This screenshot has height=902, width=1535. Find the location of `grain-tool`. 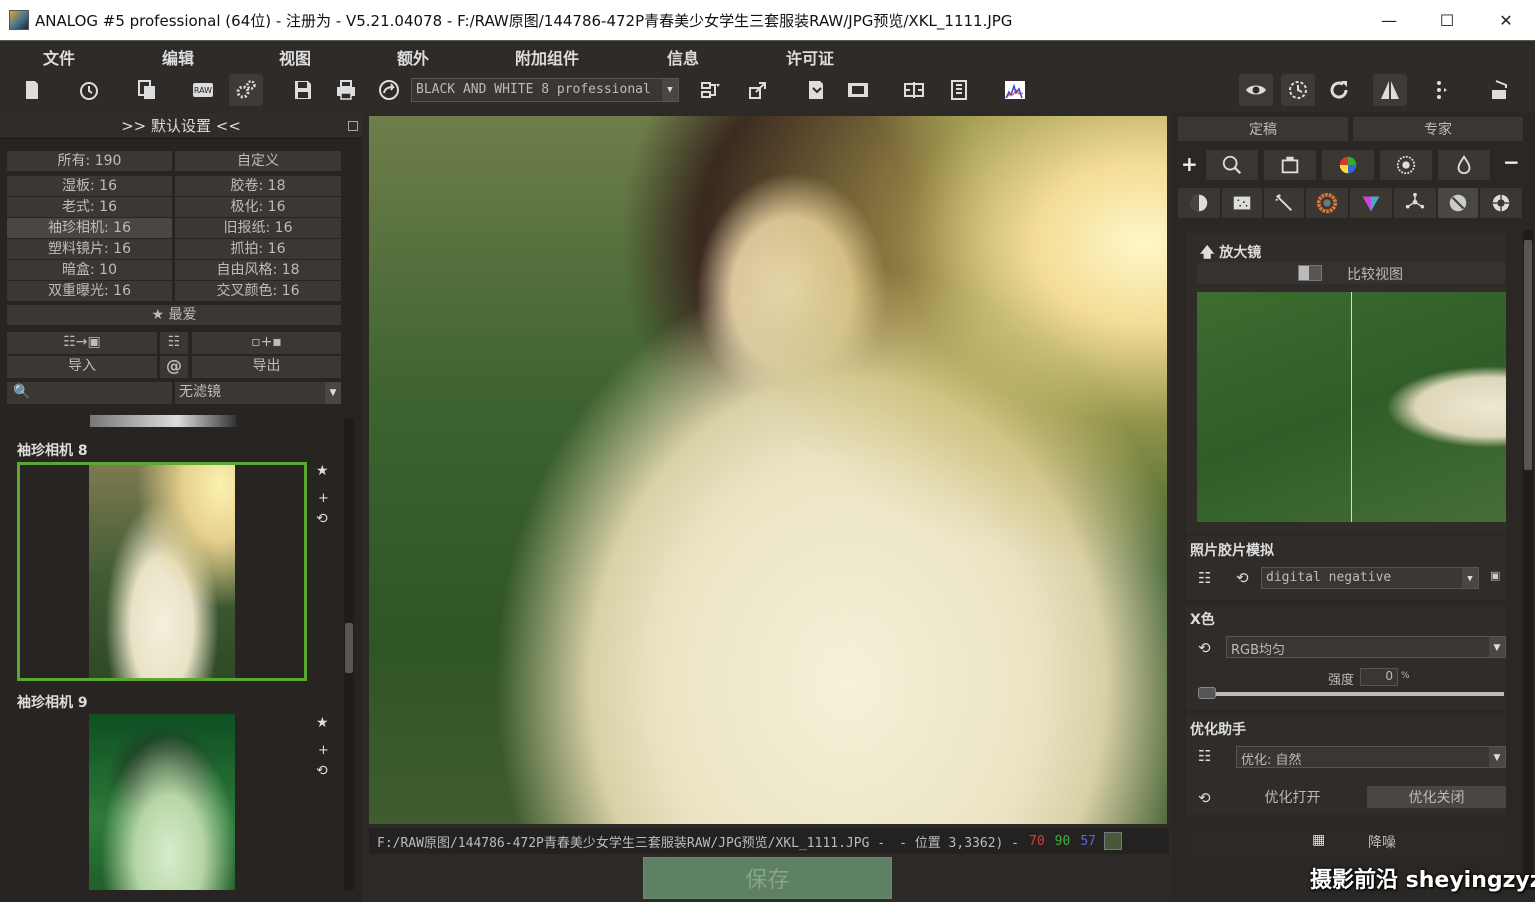

grain-tool is located at coordinates (1242, 203).